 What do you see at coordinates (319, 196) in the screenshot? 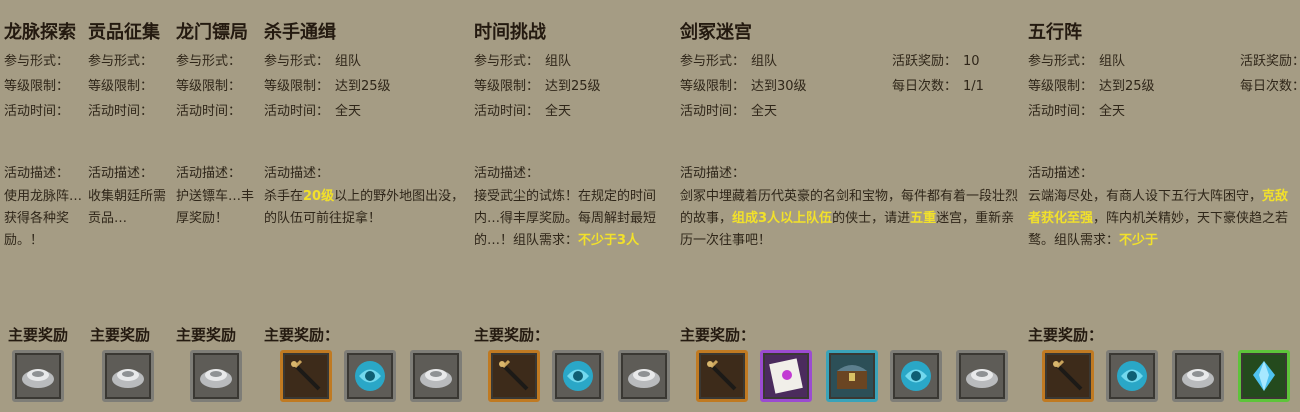
I see `description-highlight: 20级` at bounding box center [319, 196].